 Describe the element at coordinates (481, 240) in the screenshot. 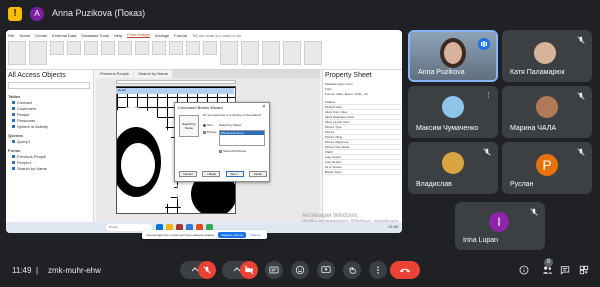

I see `participant-name: Irina Lupan` at that location.